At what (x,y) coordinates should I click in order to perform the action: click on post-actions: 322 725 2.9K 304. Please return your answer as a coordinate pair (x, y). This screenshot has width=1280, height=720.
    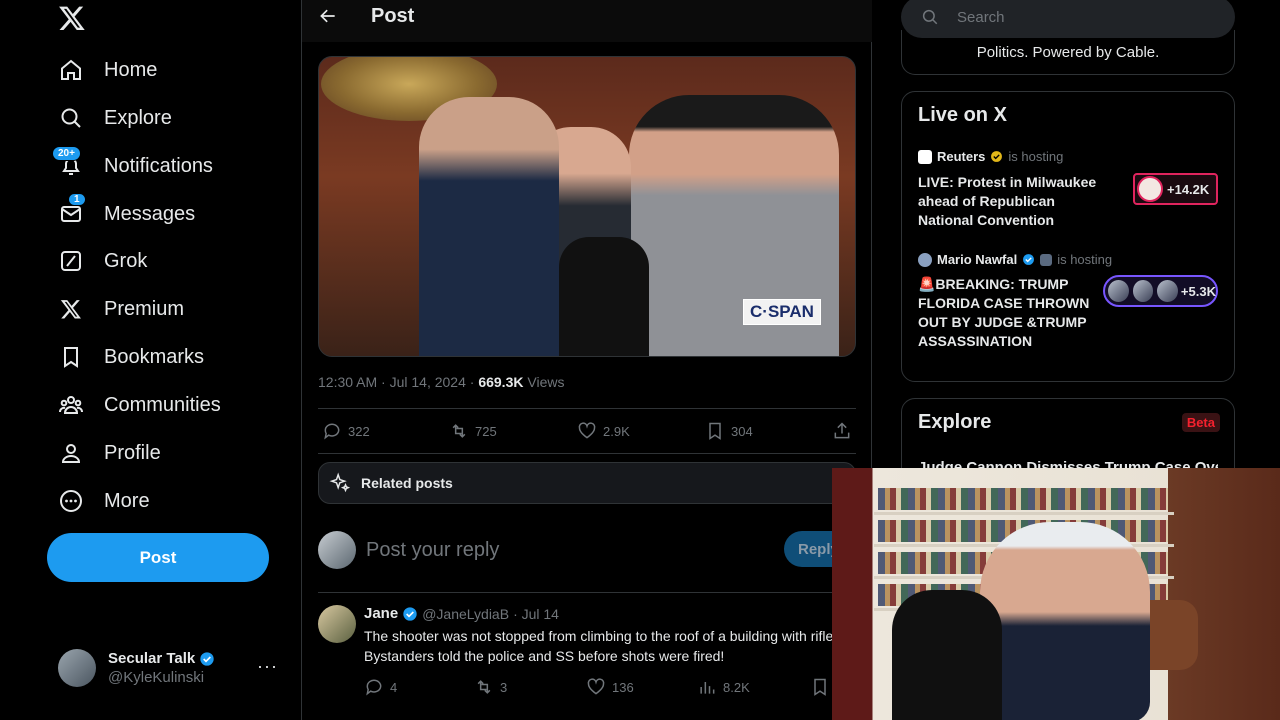
    Looking at the image, I should click on (587, 431).